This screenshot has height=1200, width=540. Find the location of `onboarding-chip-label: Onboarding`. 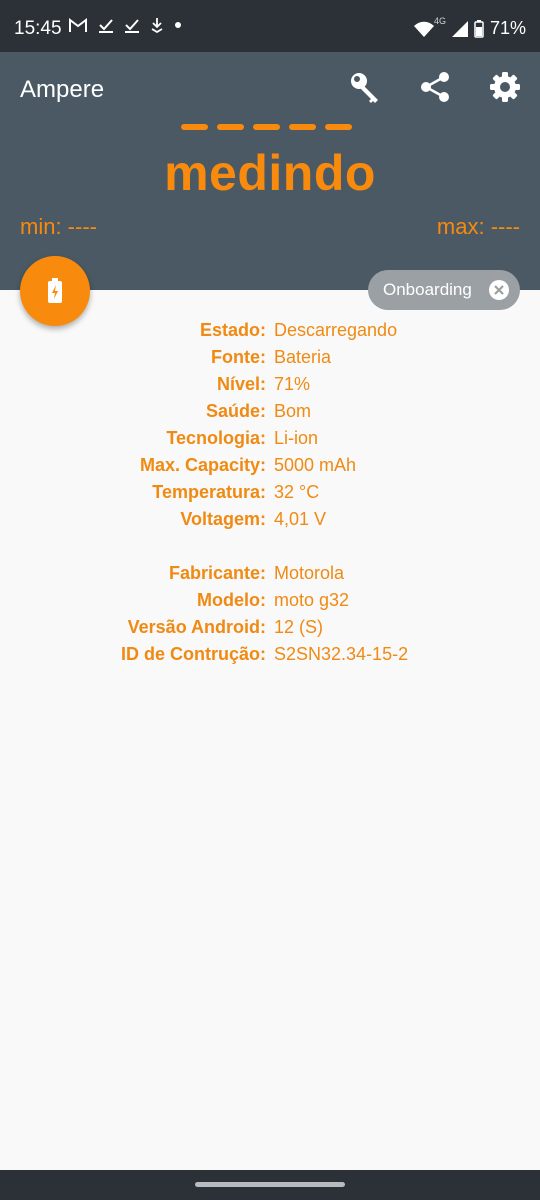

onboarding-chip-label: Onboarding is located at coordinates (427, 289).